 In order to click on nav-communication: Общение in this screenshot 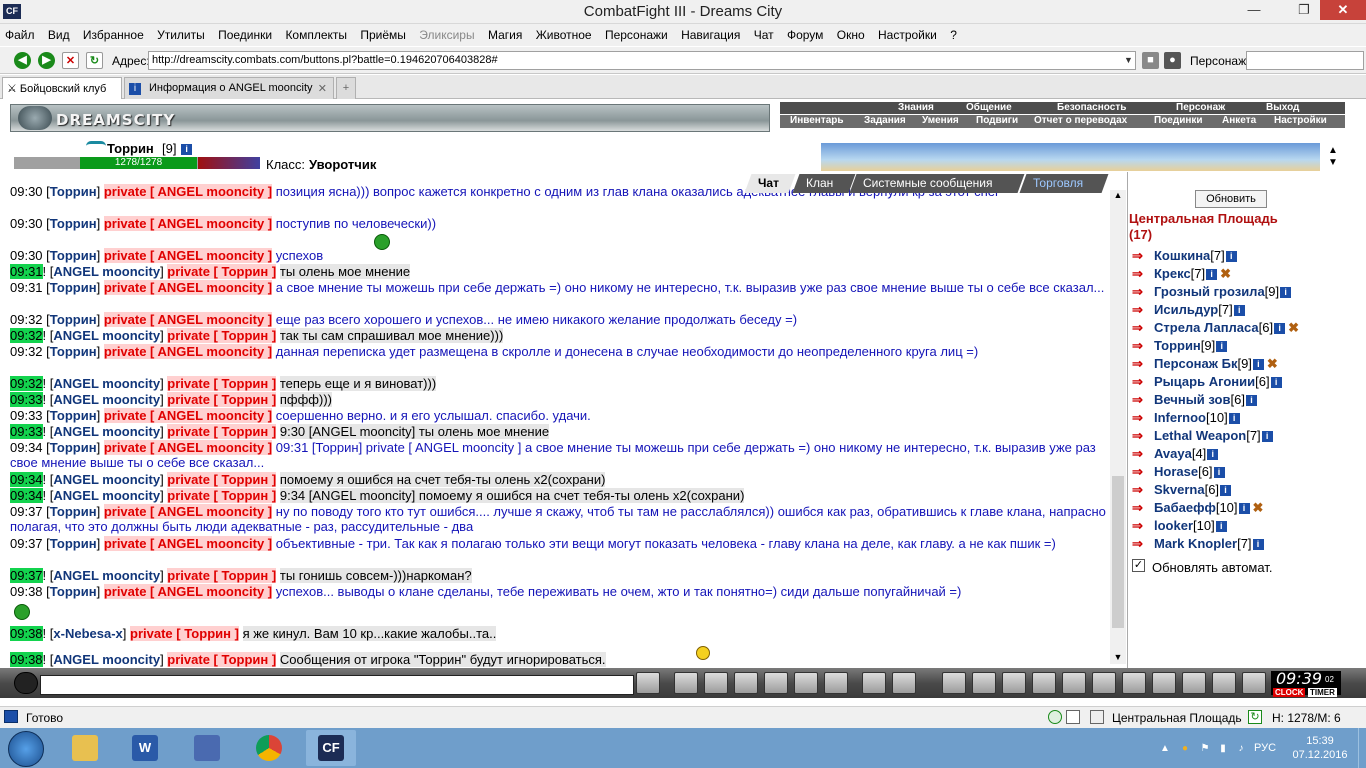, I will do `click(989, 107)`.